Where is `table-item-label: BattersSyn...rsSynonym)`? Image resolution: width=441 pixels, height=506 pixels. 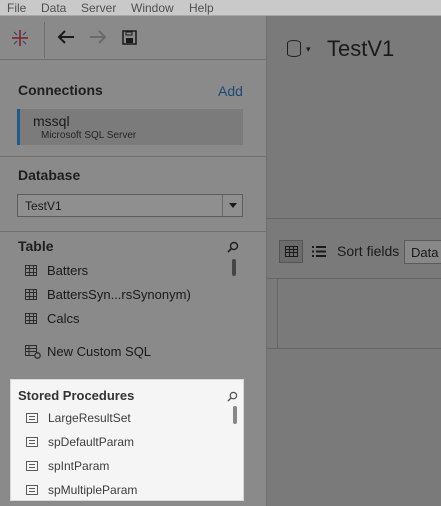 table-item-label: BattersSyn...rsSynonym) is located at coordinates (119, 294).